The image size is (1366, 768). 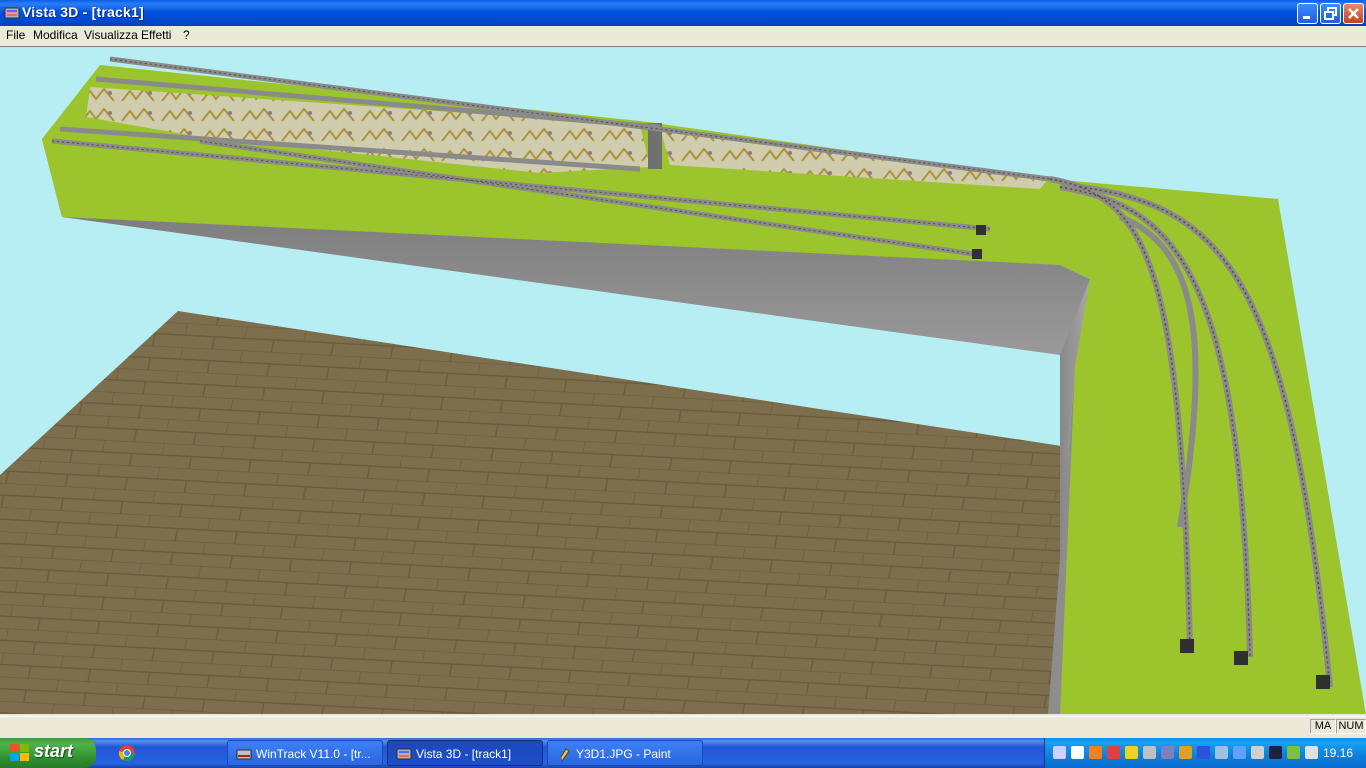 I want to click on task-label: Y3D1.JPG - Paint, so click(x=623, y=754).